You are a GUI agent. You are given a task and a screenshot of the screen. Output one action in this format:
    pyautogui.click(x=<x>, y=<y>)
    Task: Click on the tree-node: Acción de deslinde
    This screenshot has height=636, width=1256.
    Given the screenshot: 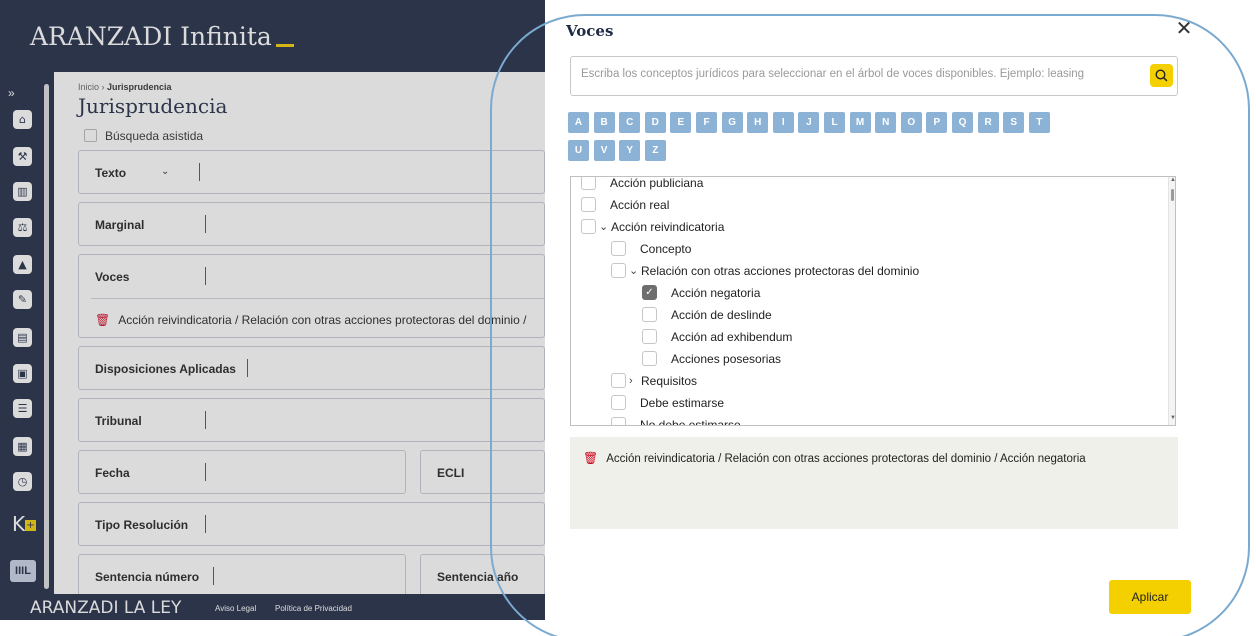 What is the action you would take?
    pyautogui.click(x=866, y=315)
    